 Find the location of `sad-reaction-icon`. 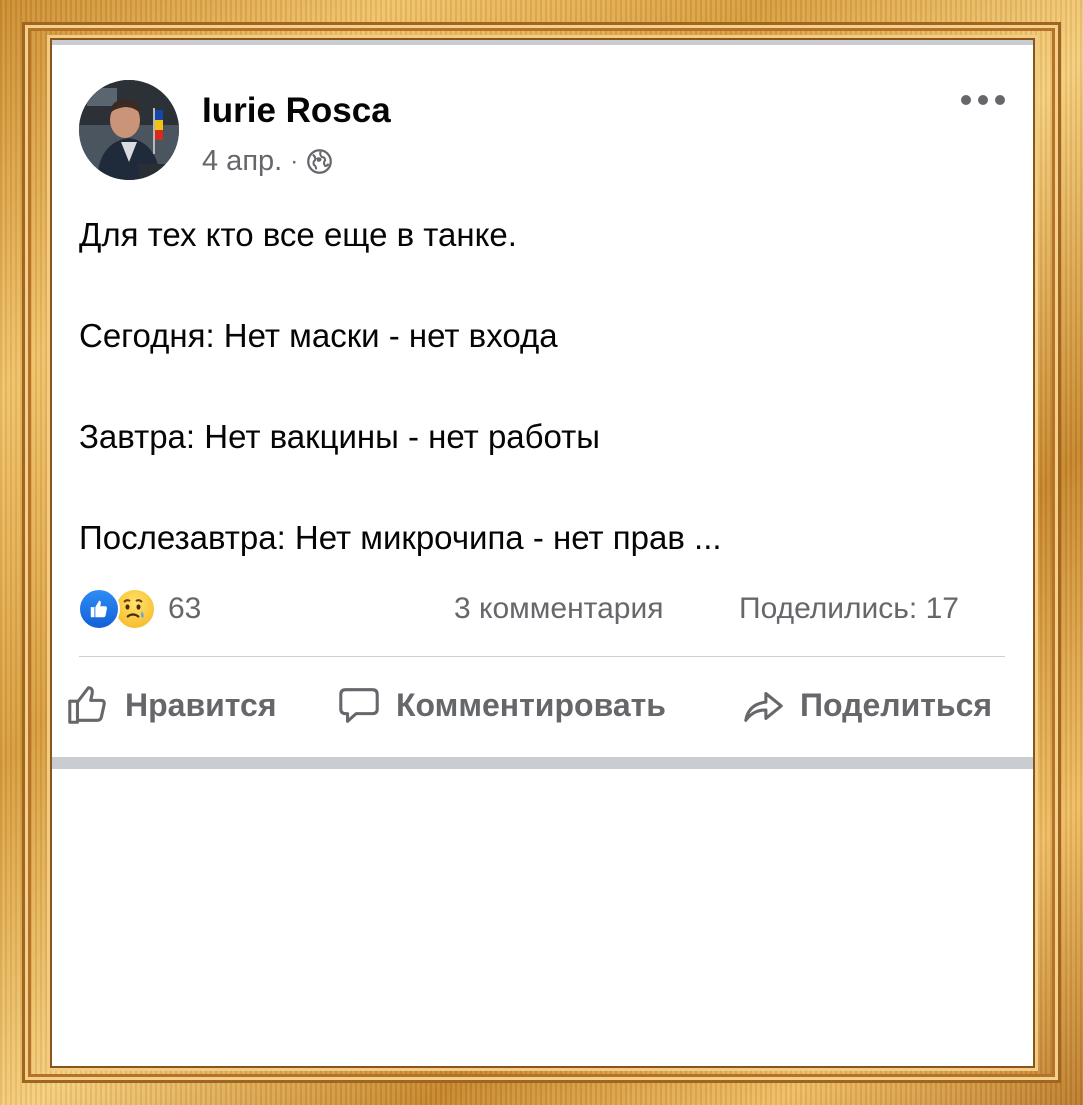

sad-reaction-icon is located at coordinates (135, 609).